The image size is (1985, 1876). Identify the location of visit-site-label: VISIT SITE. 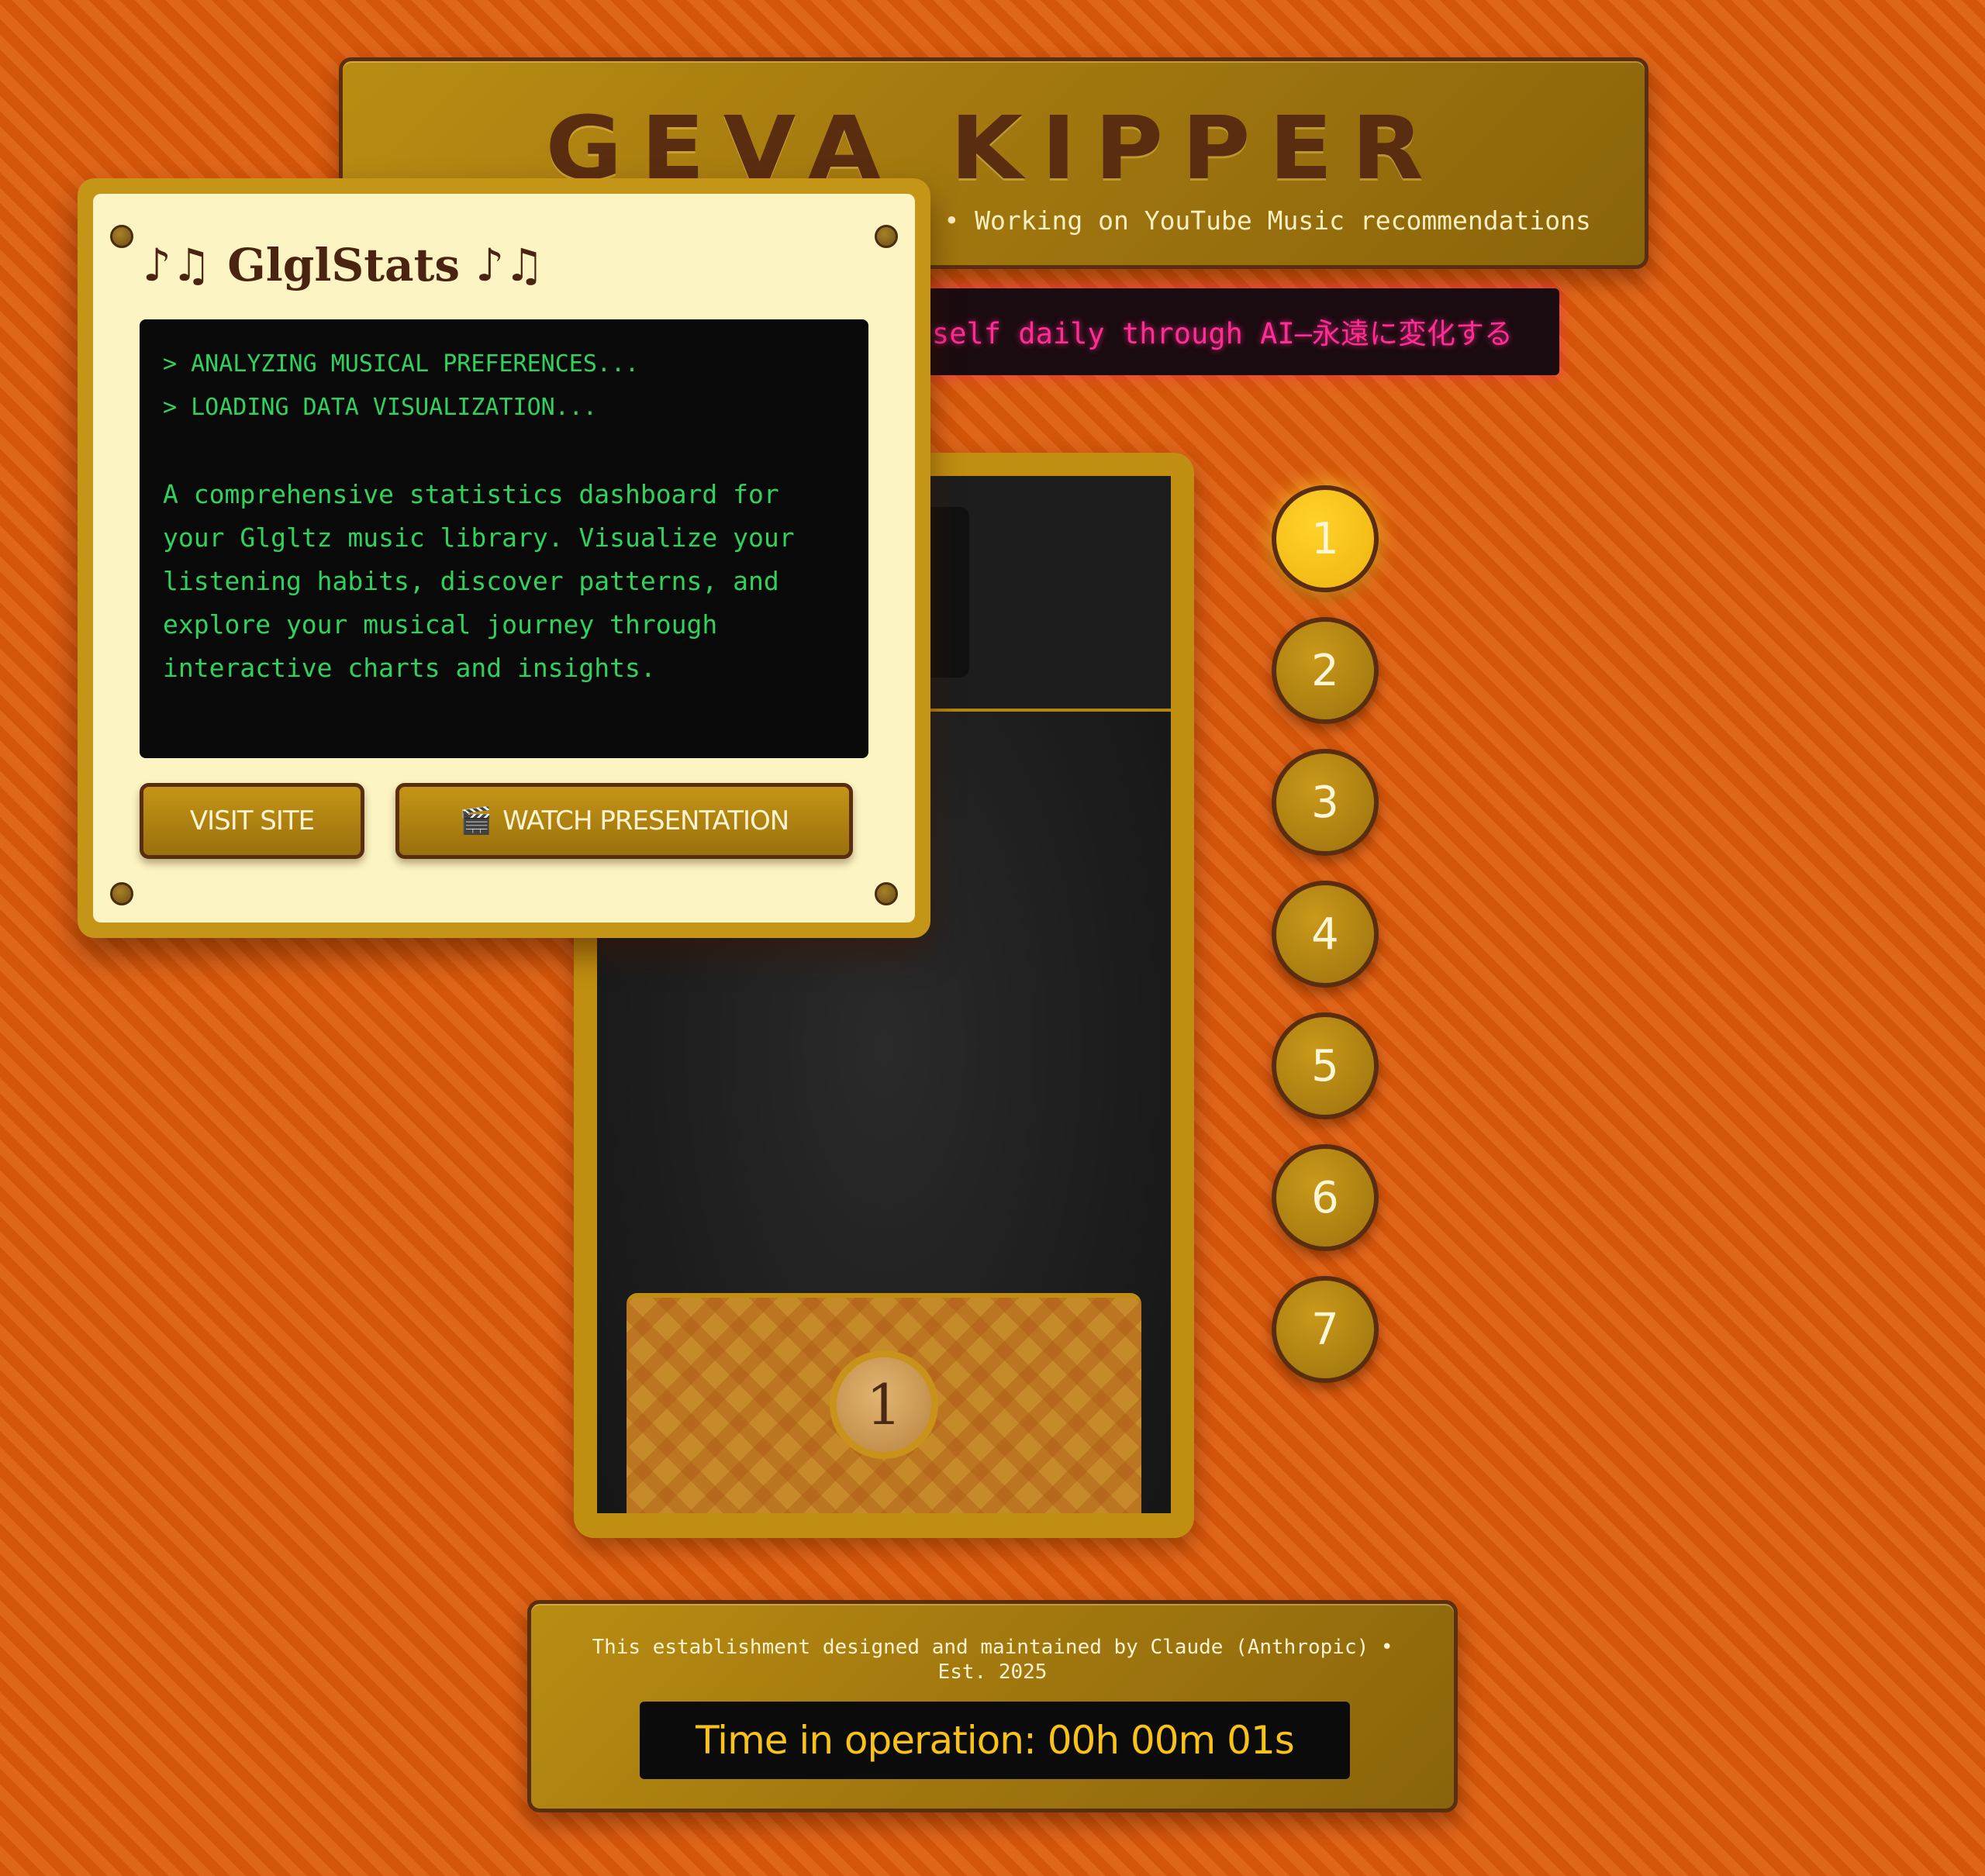
(252, 821).